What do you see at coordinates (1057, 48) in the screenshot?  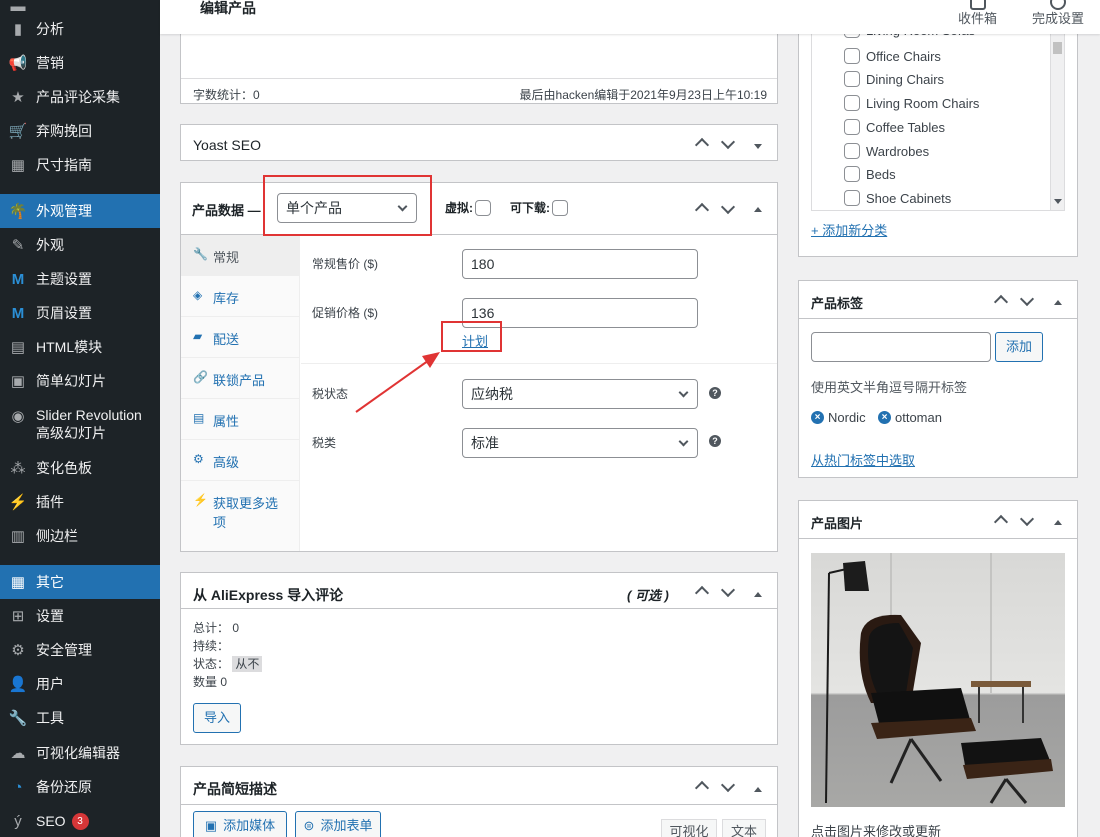 I see `scrollbar-thumb` at bounding box center [1057, 48].